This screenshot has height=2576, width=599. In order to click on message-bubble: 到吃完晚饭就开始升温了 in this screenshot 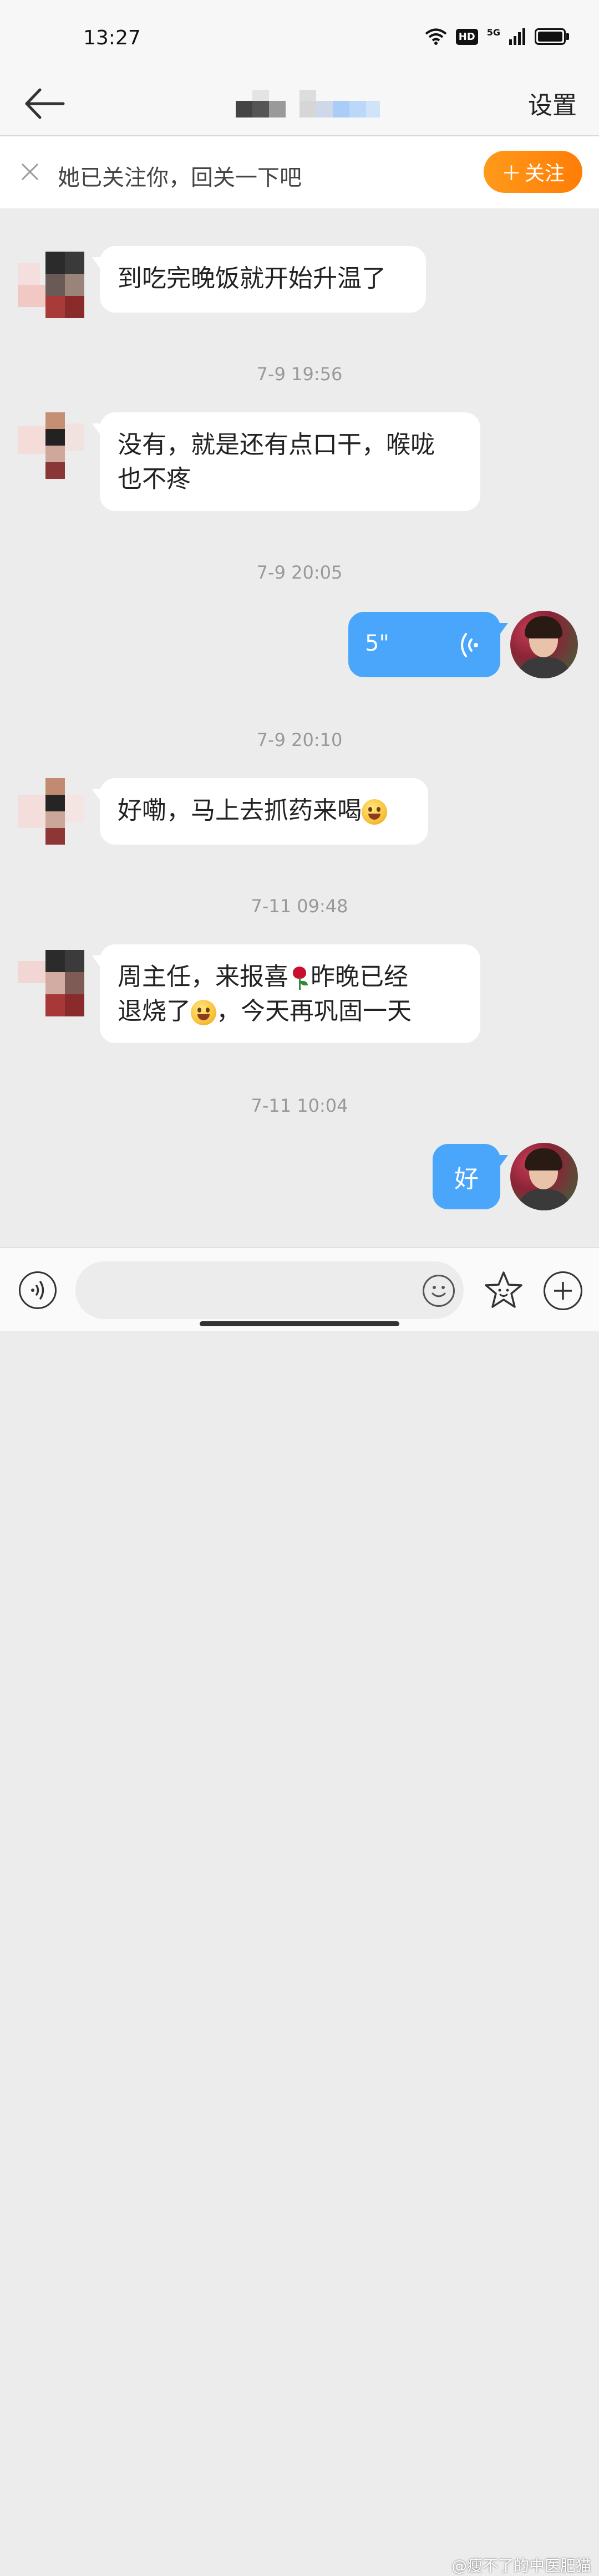, I will do `click(259, 279)`.